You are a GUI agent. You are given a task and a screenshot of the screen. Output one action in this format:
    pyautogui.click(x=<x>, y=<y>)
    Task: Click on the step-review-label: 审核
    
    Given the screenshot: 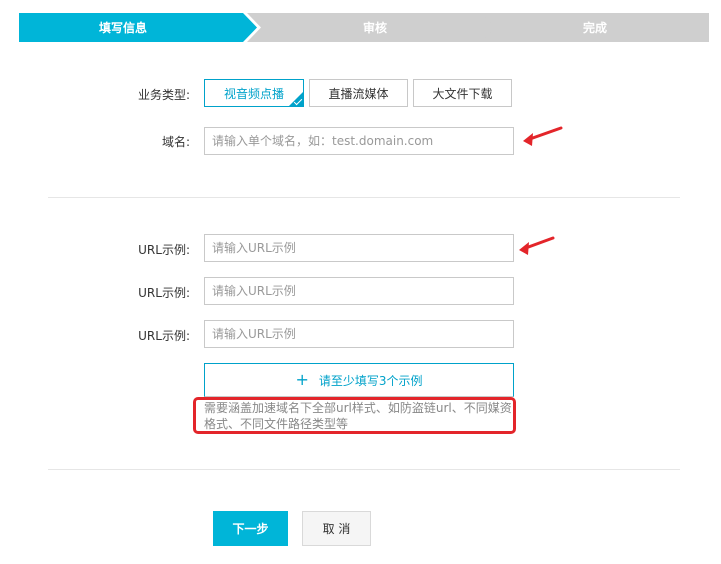 What is the action you would take?
    pyautogui.click(x=374, y=28)
    